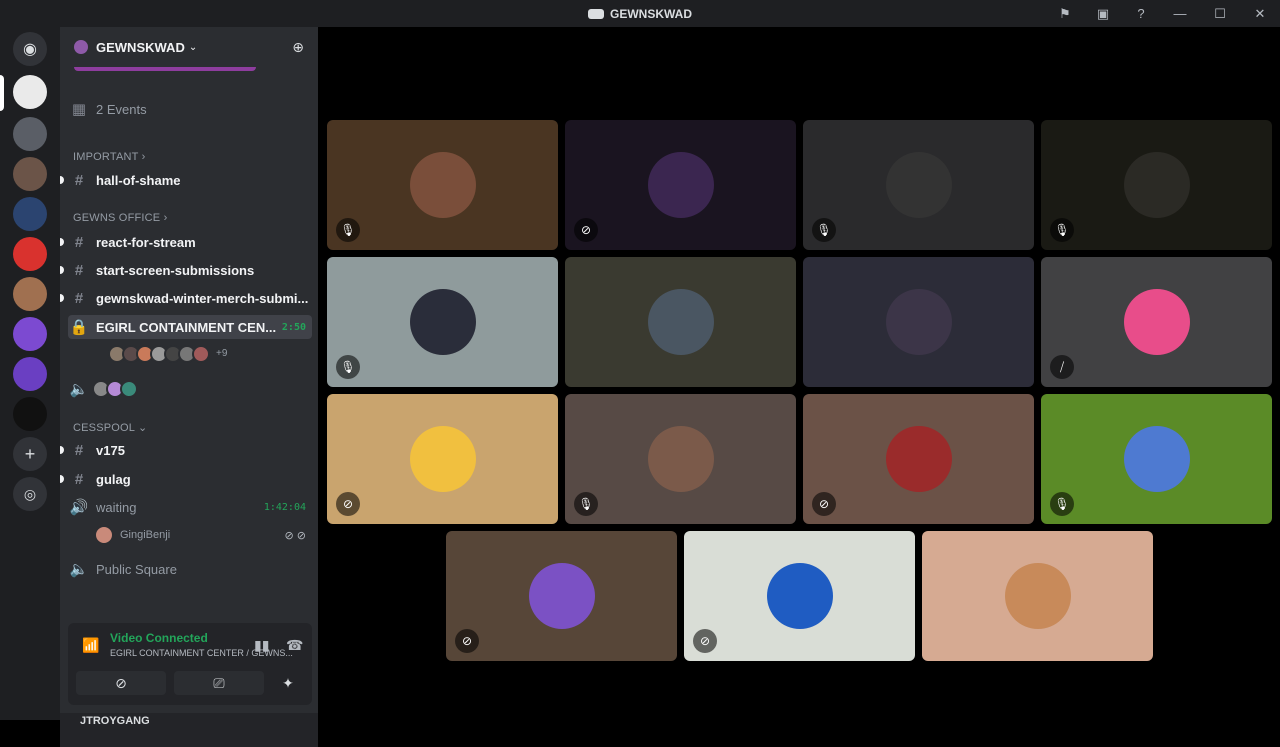 The height and width of the screenshot is (747, 1280). I want to click on username: JTROYGANG, so click(115, 721).